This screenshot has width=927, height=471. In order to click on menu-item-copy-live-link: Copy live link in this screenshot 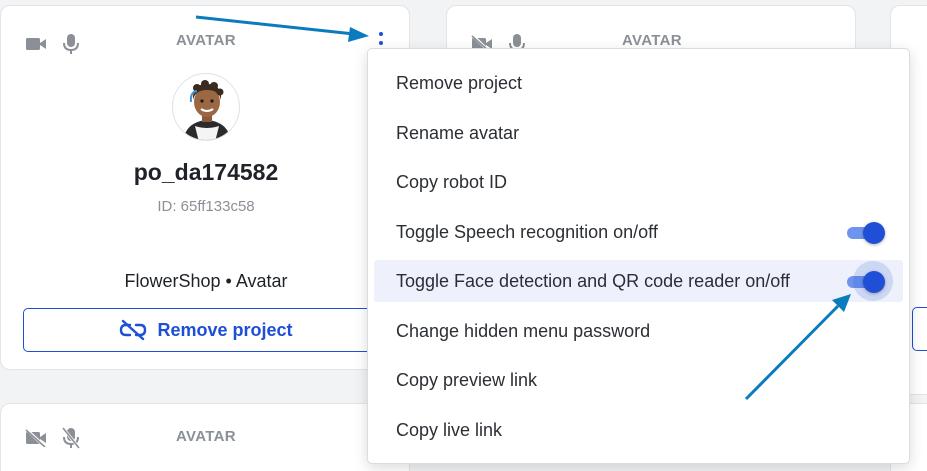, I will do `click(638, 430)`.